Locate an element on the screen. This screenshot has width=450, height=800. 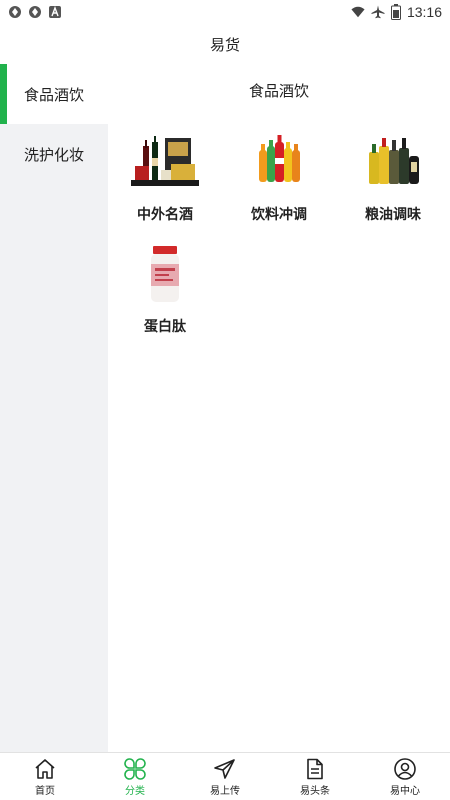
bottom-navigation: 首页 分类 易上传 易头条 易中心 is located at coordinates (225, 776).